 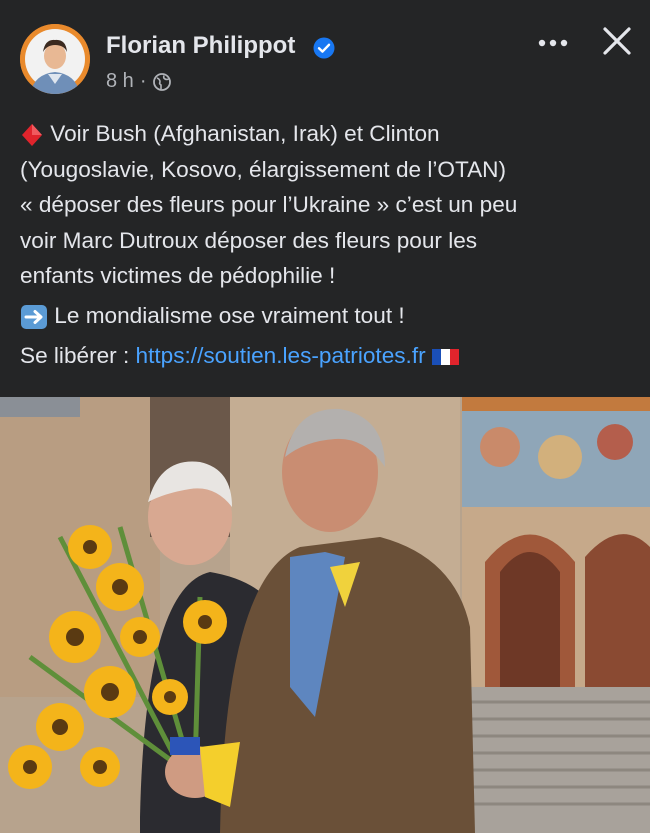 I want to click on post-paragraph-2: Le mondialisme ose vraiment tout !, so click(x=327, y=316).